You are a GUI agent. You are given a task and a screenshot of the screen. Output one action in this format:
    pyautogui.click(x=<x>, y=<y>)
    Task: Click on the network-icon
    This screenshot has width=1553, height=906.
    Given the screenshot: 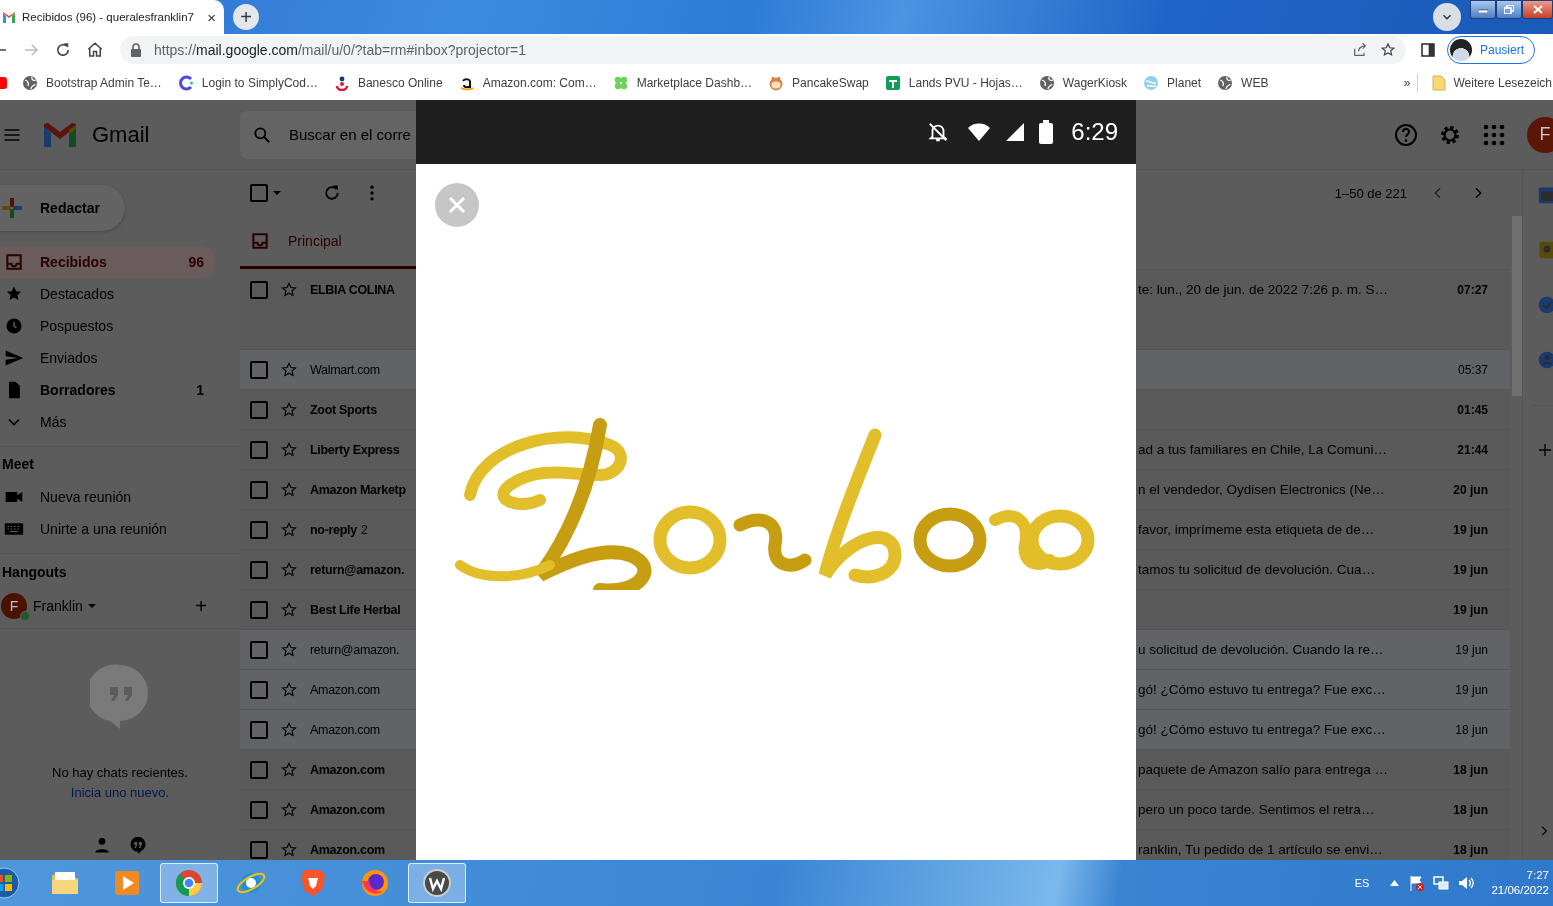 What is the action you would take?
    pyautogui.click(x=1441, y=883)
    